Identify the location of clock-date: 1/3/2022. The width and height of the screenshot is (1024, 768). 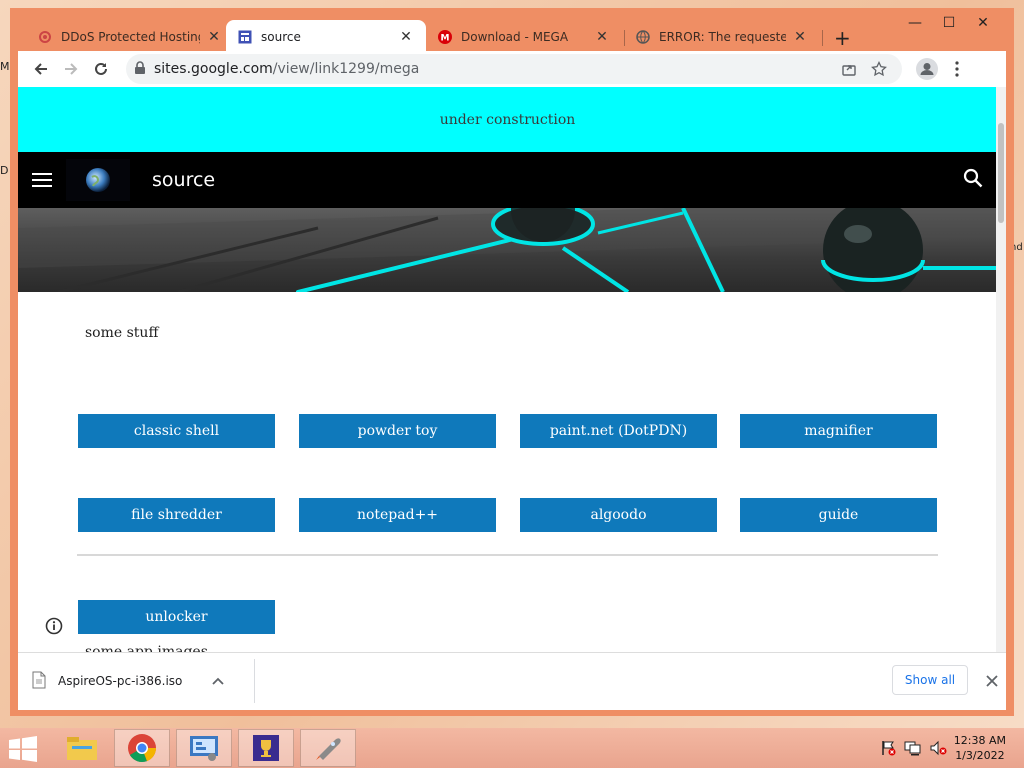
(980, 755).